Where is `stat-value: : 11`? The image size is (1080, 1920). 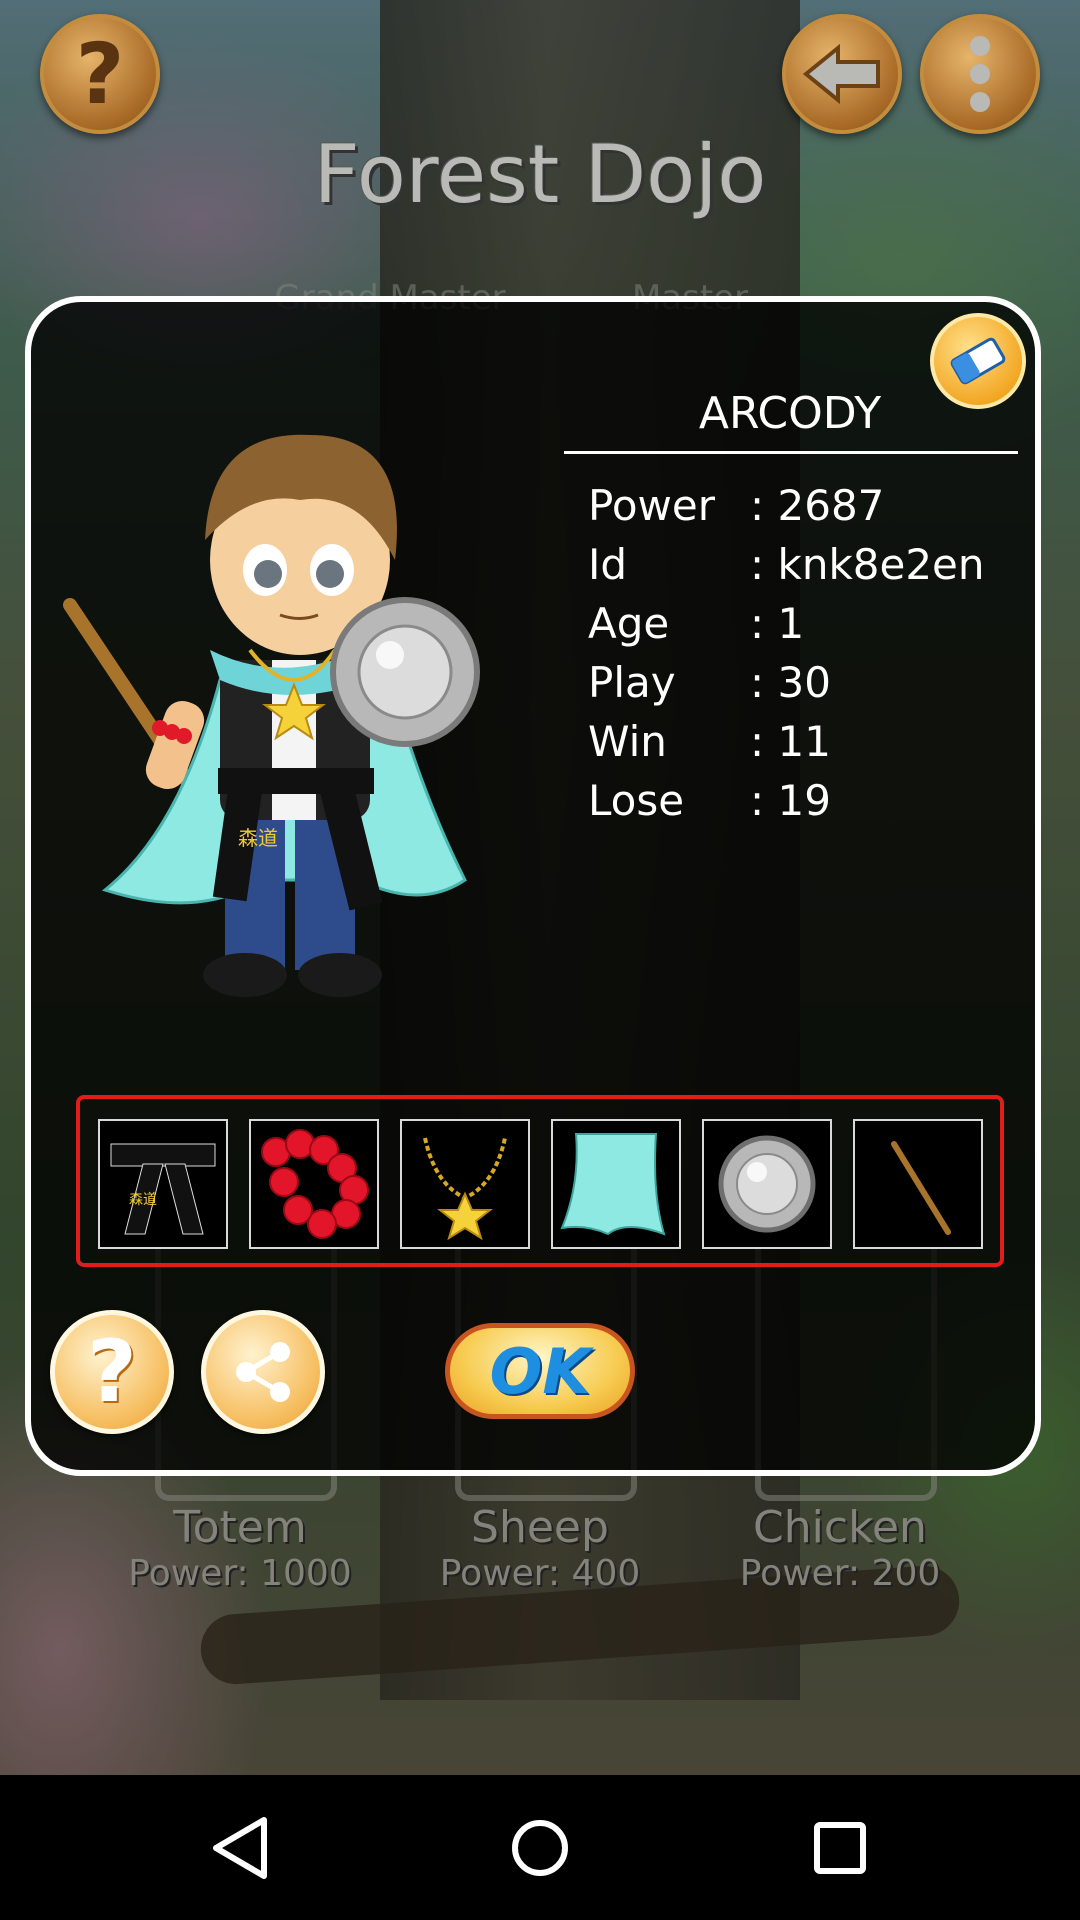 stat-value: : 11 is located at coordinates (790, 741).